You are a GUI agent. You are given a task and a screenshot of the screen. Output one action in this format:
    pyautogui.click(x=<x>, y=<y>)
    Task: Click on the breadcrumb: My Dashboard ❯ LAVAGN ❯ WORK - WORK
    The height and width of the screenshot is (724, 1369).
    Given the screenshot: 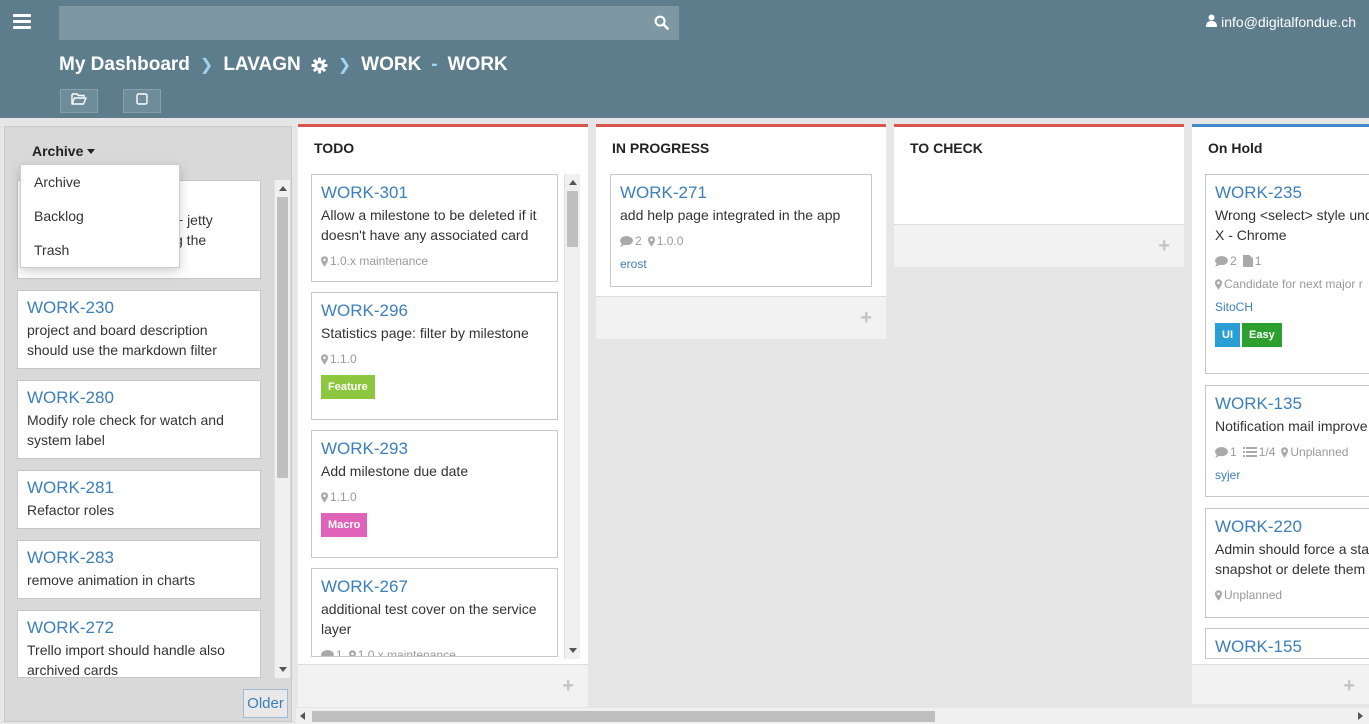 What is the action you would take?
    pyautogui.click(x=283, y=65)
    